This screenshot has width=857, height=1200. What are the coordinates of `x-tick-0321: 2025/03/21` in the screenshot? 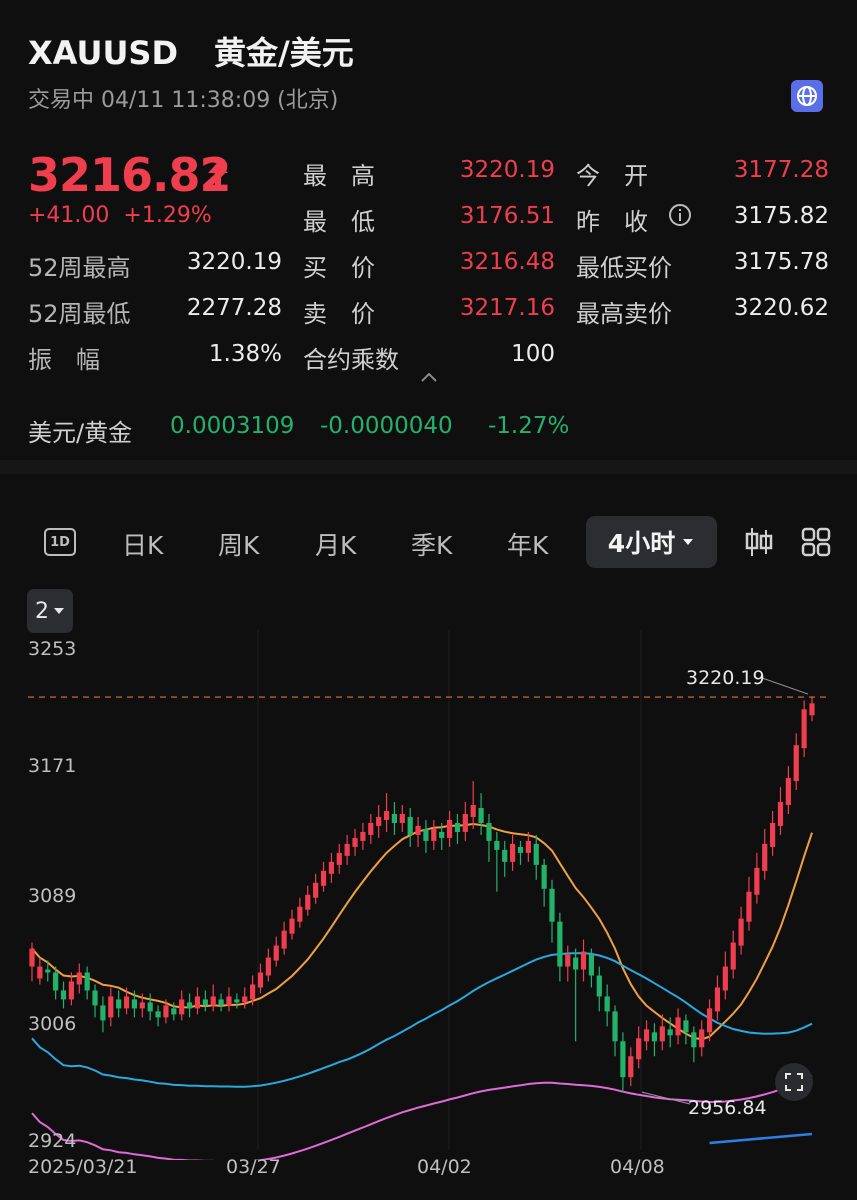 It's located at (83, 1167).